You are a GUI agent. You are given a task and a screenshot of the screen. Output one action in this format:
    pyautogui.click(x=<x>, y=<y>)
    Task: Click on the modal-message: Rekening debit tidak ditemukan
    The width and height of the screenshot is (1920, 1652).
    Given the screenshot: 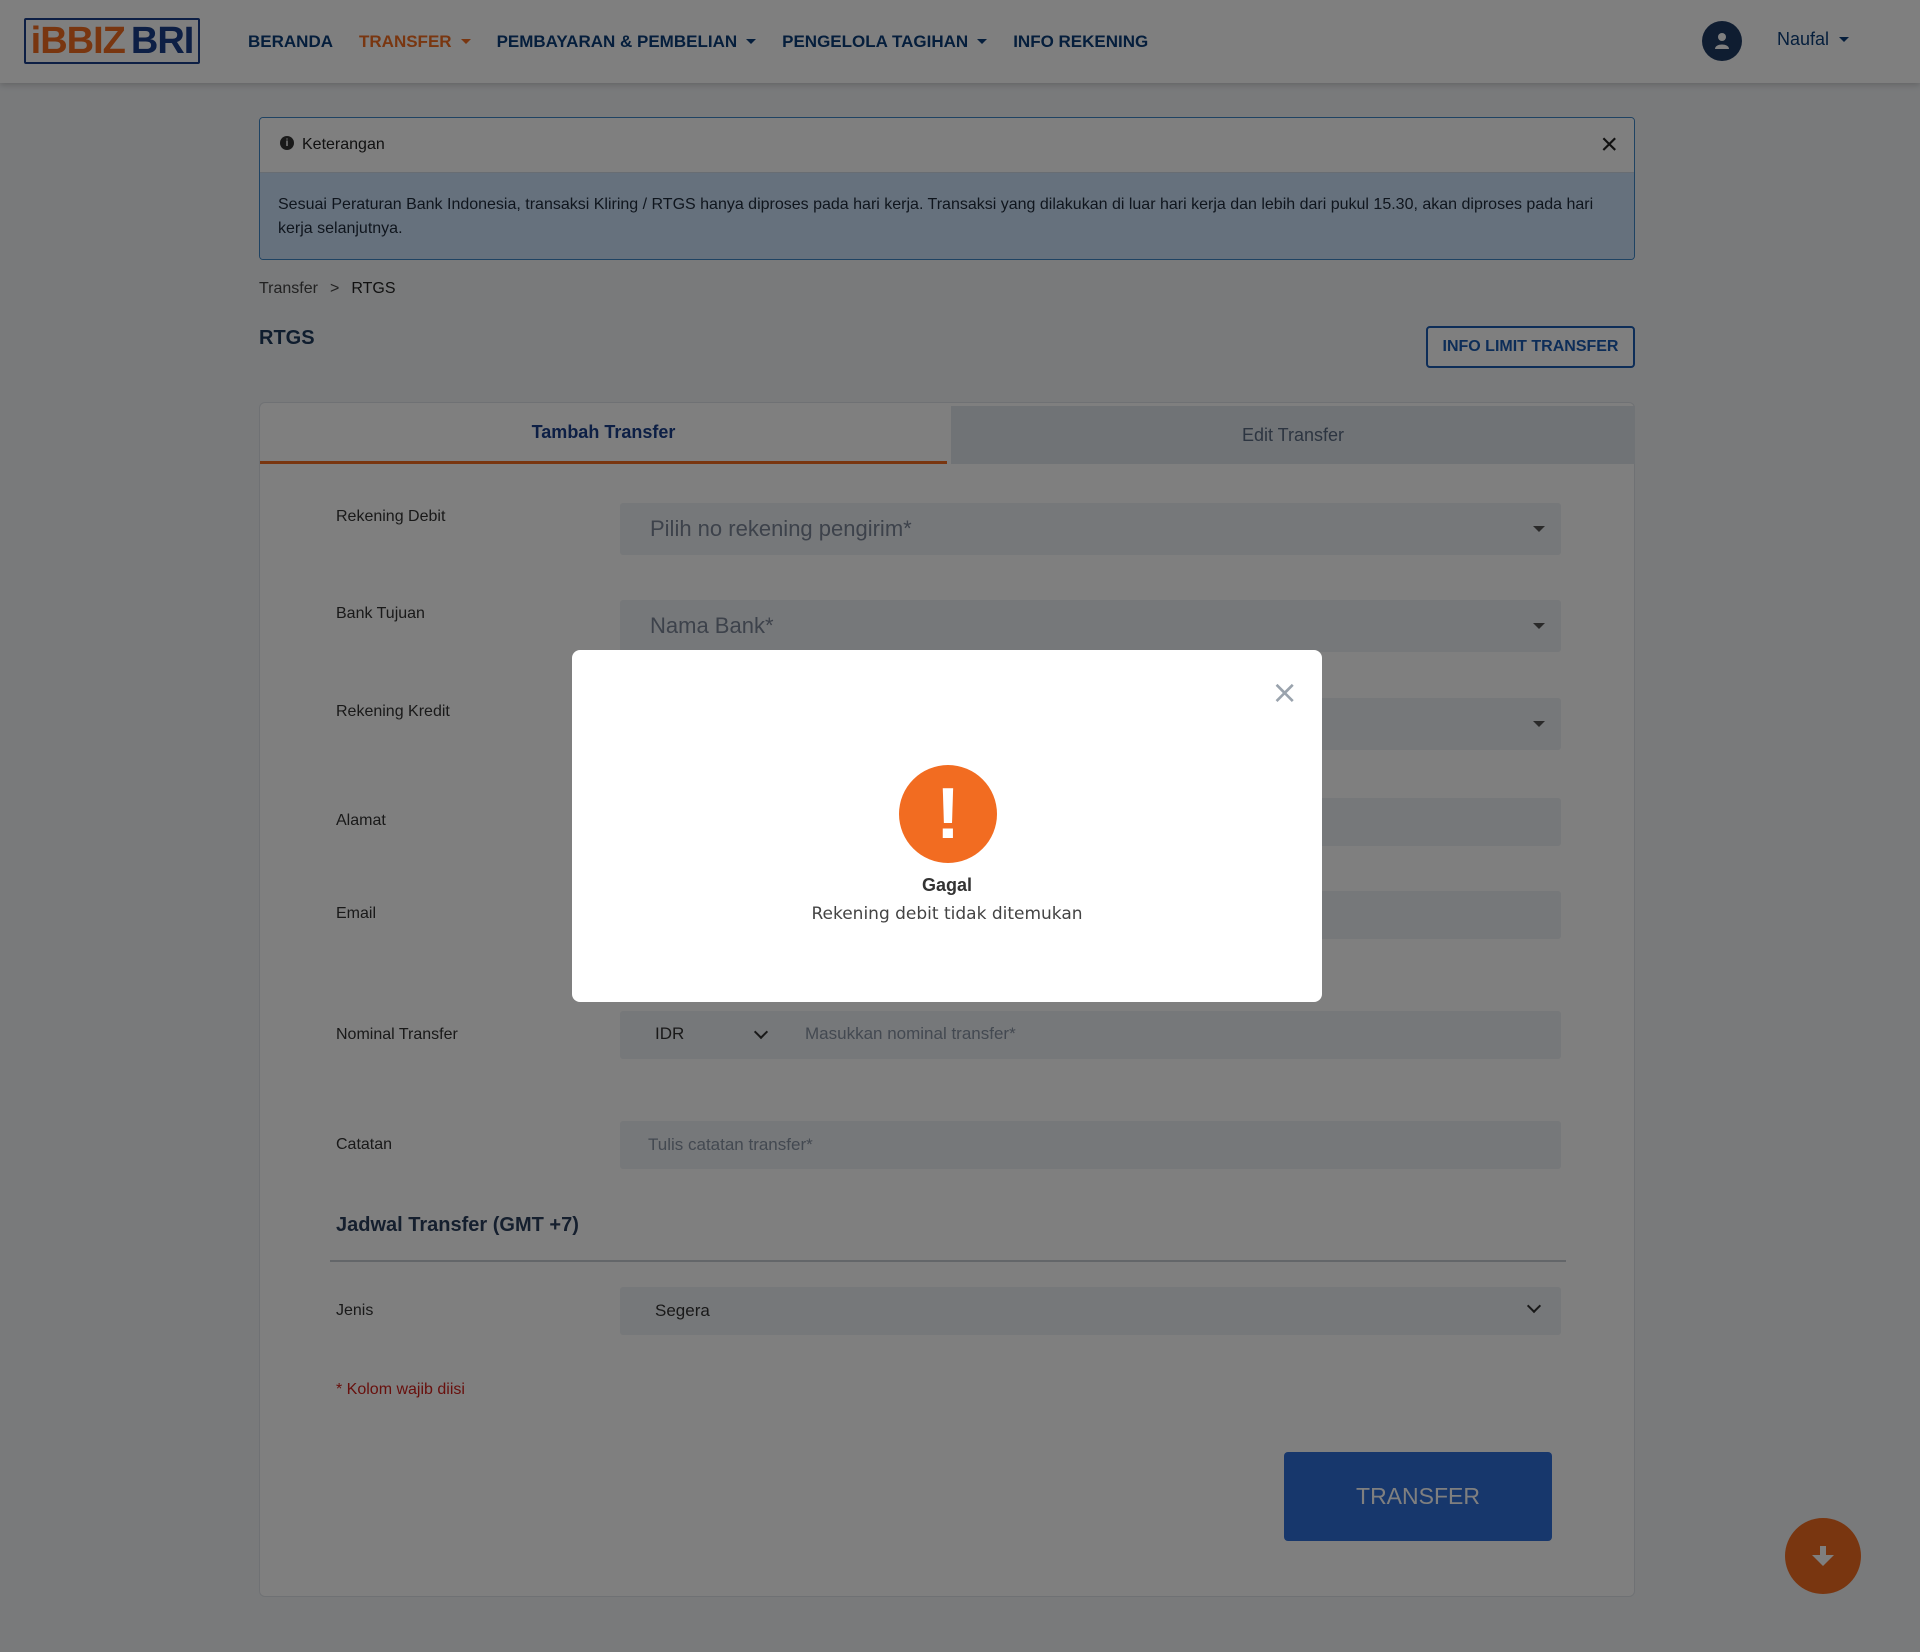 What is the action you would take?
    pyautogui.click(x=947, y=914)
    